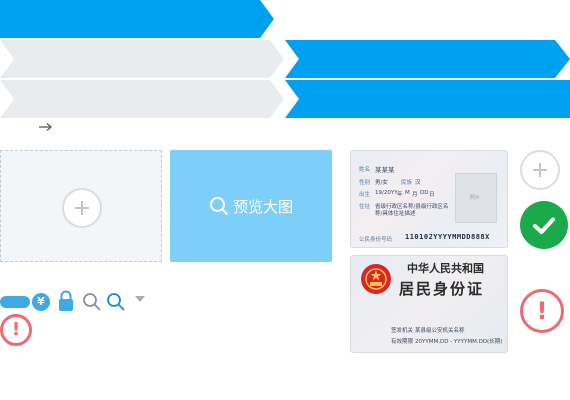 Image resolution: width=570 pixels, height=400 pixels. I want to click on step-3-active, so click(427, 59).